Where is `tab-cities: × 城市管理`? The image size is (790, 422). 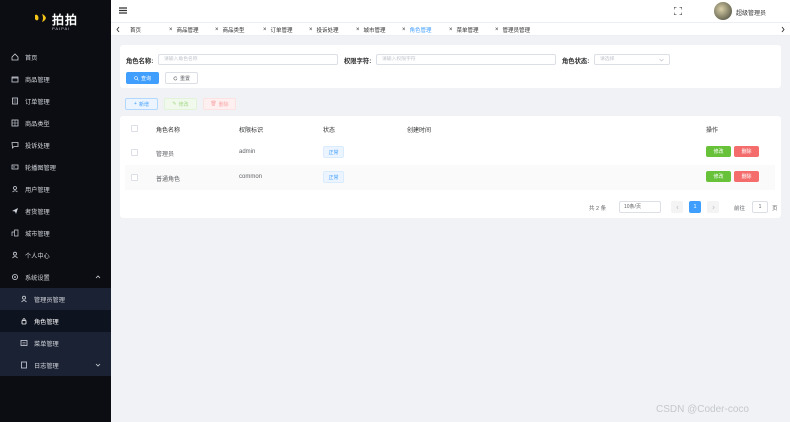
tab-cities: × 城市管理 is located at coordinates (371, 30).